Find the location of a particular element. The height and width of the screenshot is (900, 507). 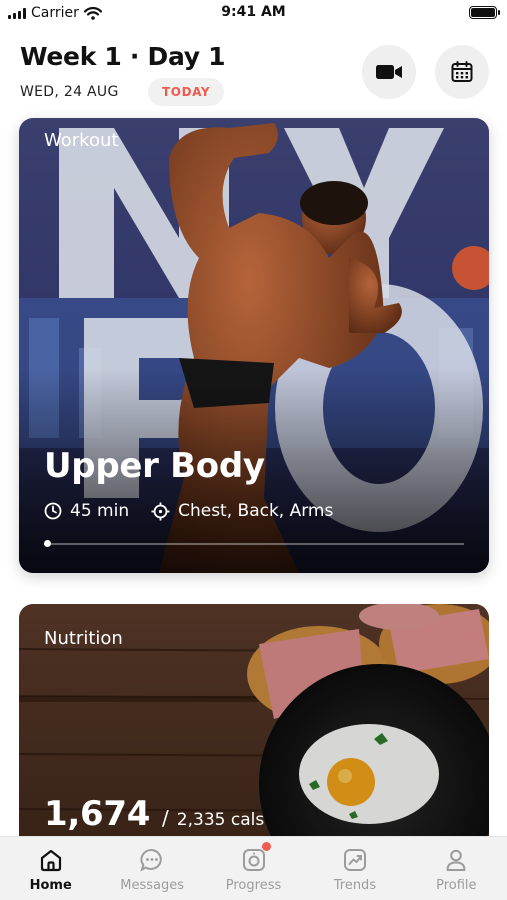

page-title: Week 1 · Day 1 is located at coordinates (123, 56).